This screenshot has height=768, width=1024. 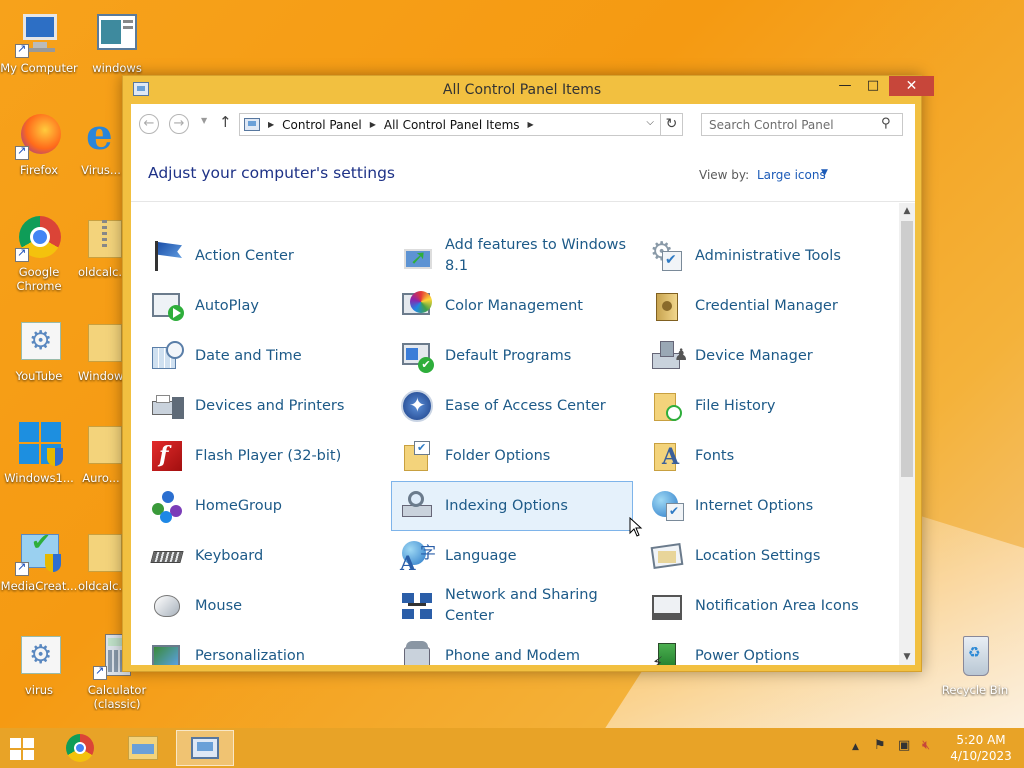 What do you see at coordinates (791, 175) in the screenshot?
I see `view-by-dropdown: Large icons` at bounding box center [791, 175].